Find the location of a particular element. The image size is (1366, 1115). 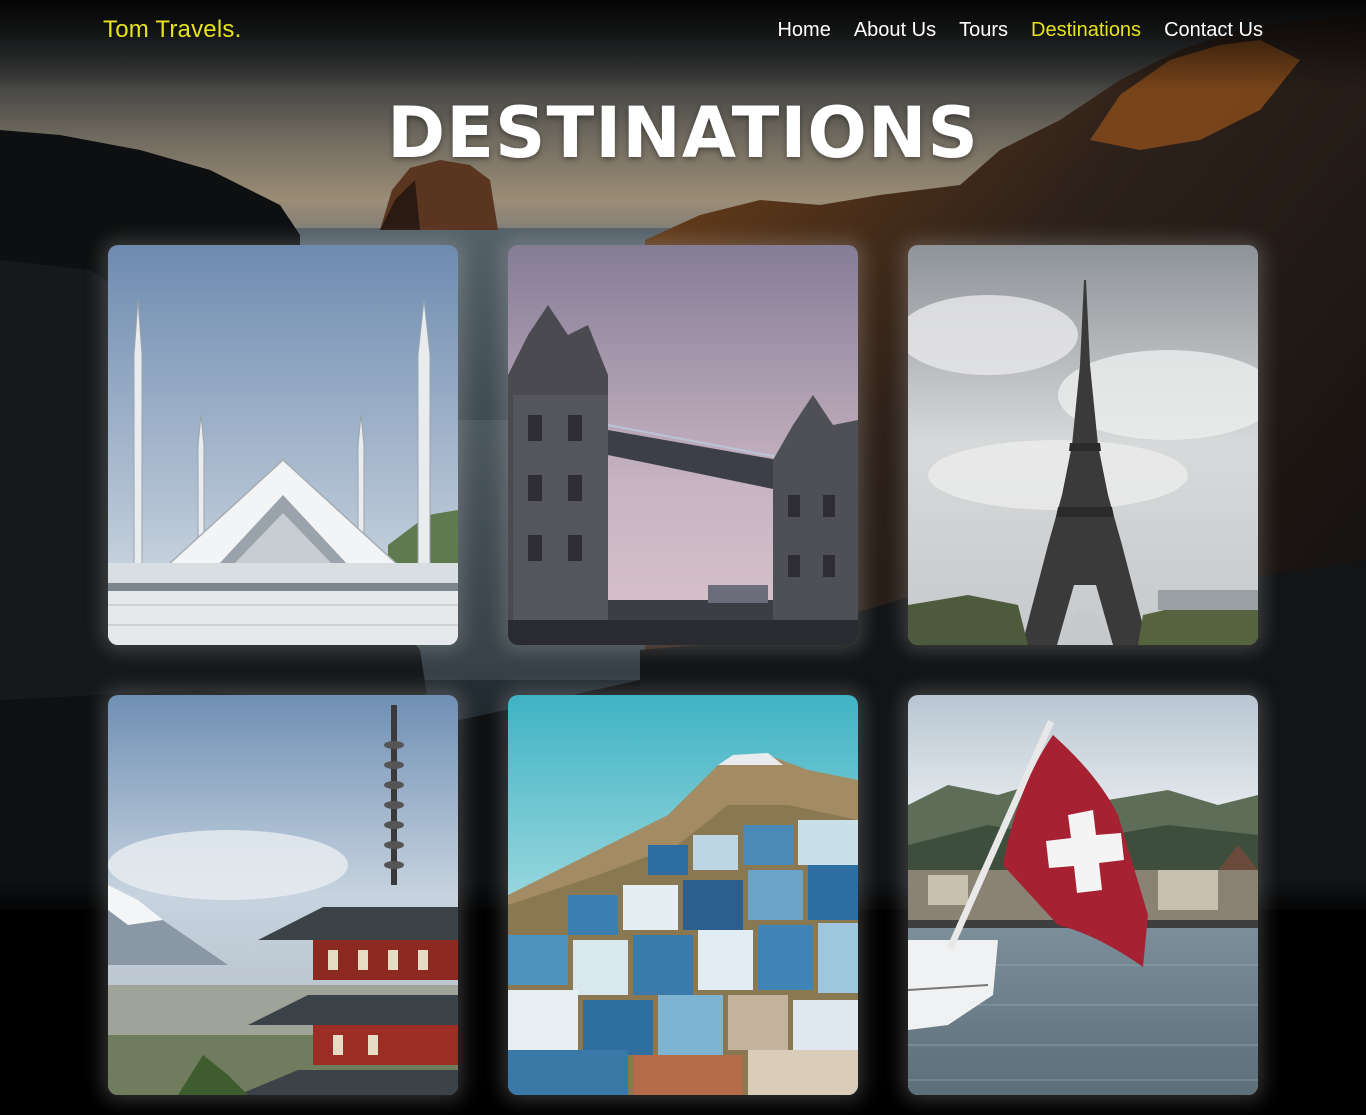

nav-tours: Tours is located at coordinates (983, 30).